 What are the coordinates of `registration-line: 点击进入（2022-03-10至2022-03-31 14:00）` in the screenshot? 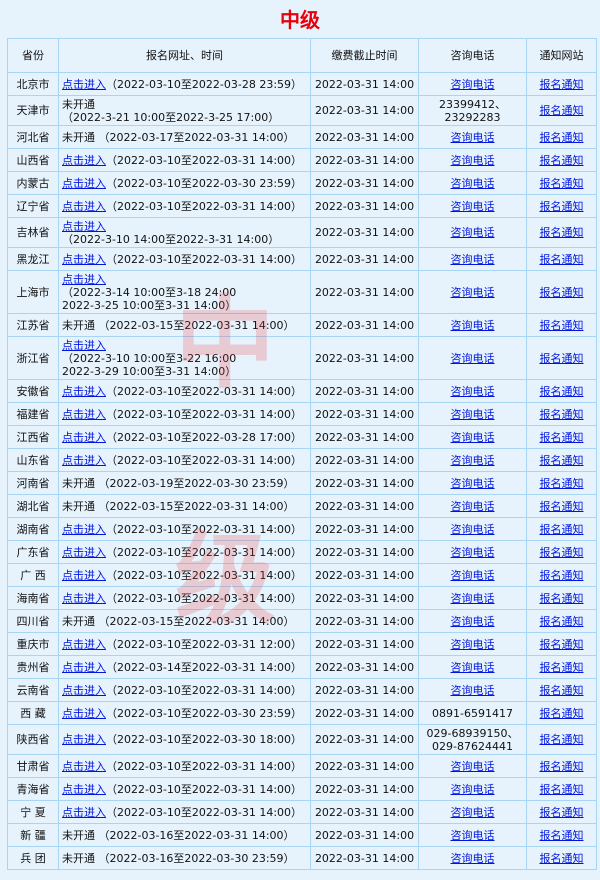 It's located at (184, 575).